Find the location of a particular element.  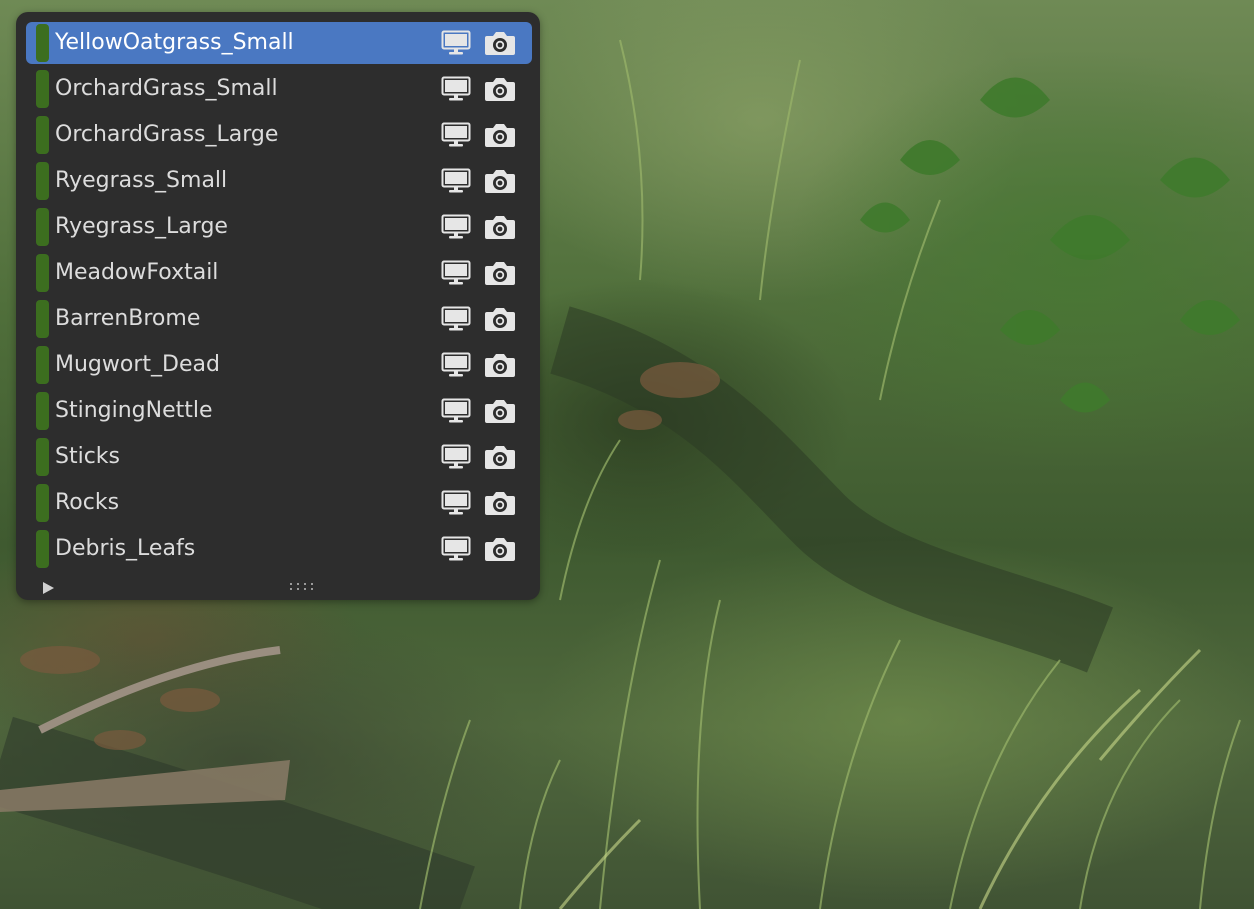

collection-row-mugwort-dead: Mugwort_Dead is located at coordinates (279, 365).